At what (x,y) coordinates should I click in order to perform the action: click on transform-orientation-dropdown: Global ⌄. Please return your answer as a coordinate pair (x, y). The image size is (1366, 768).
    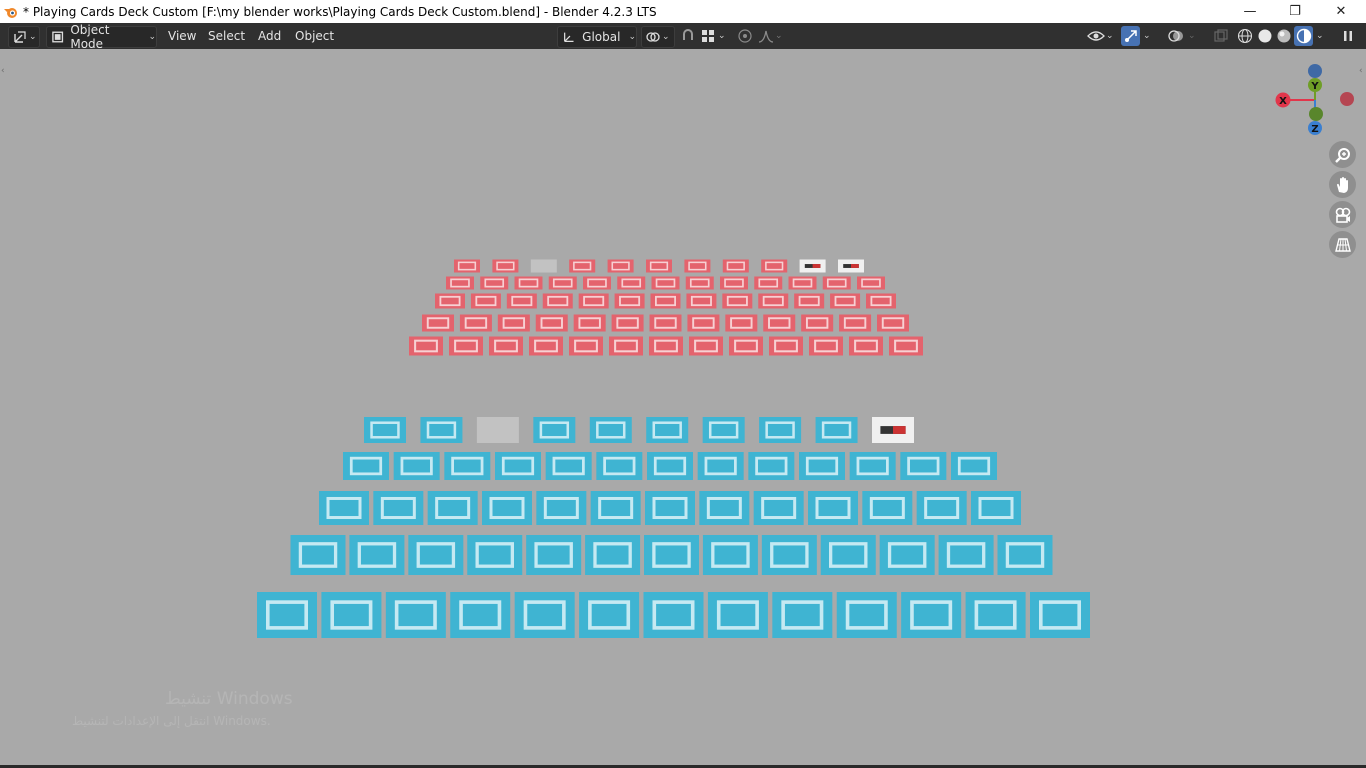
    Looking at the image, I should click on (597, 37).